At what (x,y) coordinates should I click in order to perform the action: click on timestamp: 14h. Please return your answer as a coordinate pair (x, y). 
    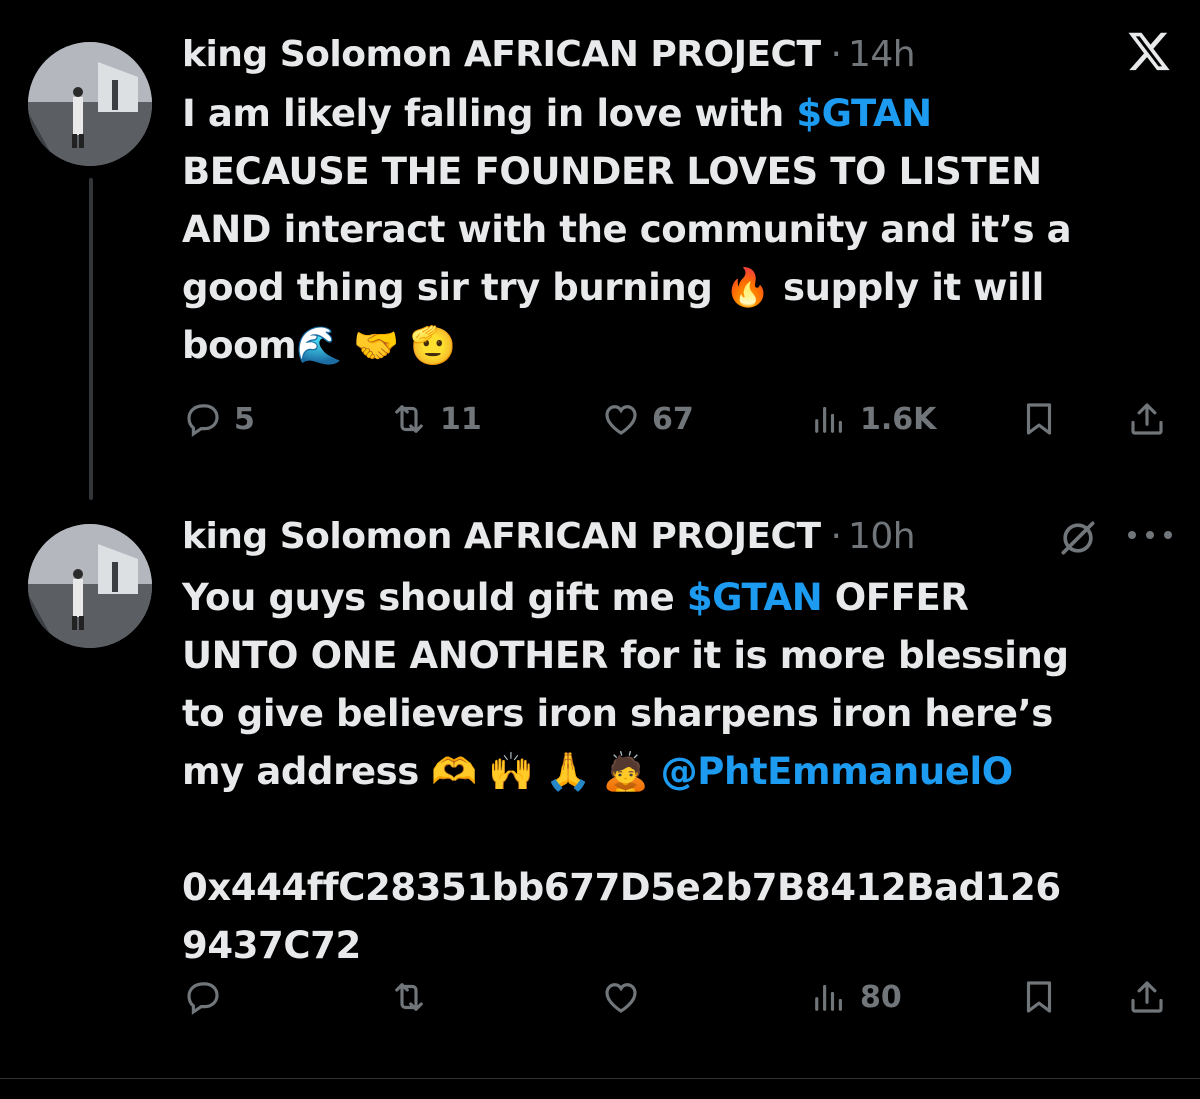
    Looking at the image, I should click on (882, 54).